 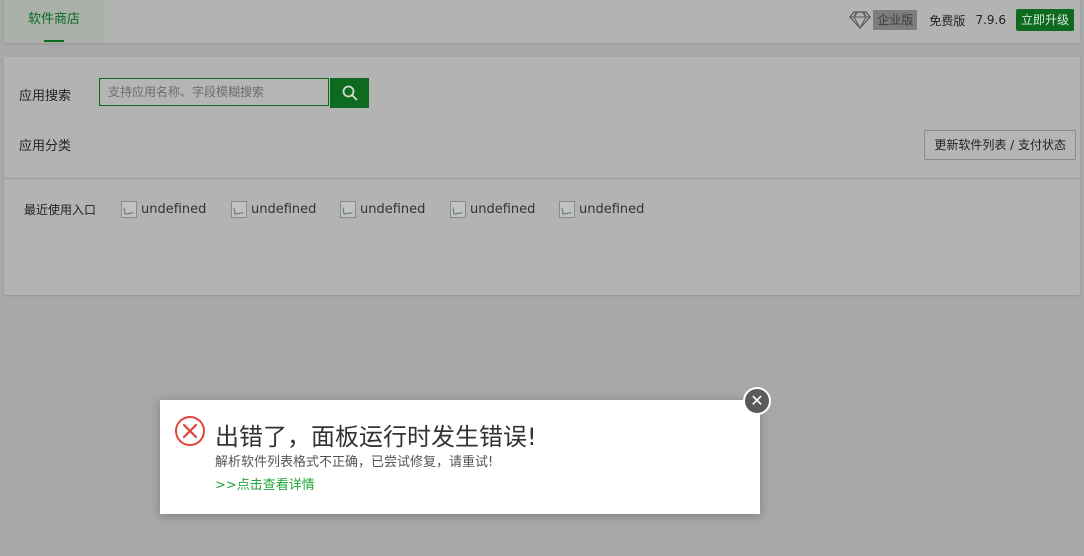 I want to click on divider, so click(x=542, y=178).